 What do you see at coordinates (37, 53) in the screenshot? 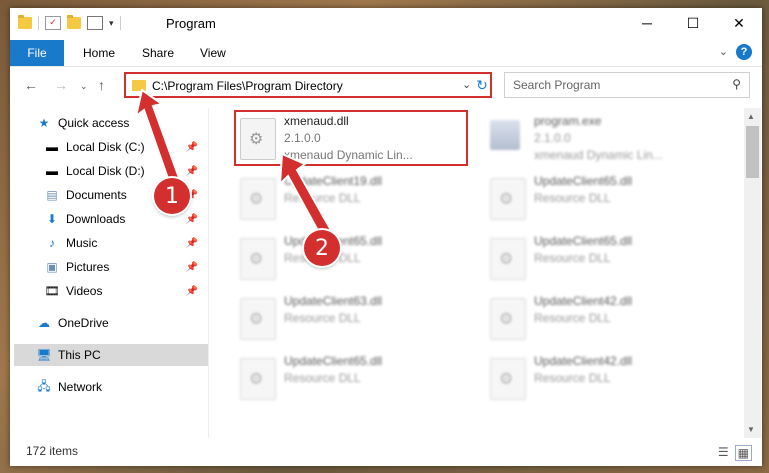
I see `tab-file: File` at bounding box center [37, 53].